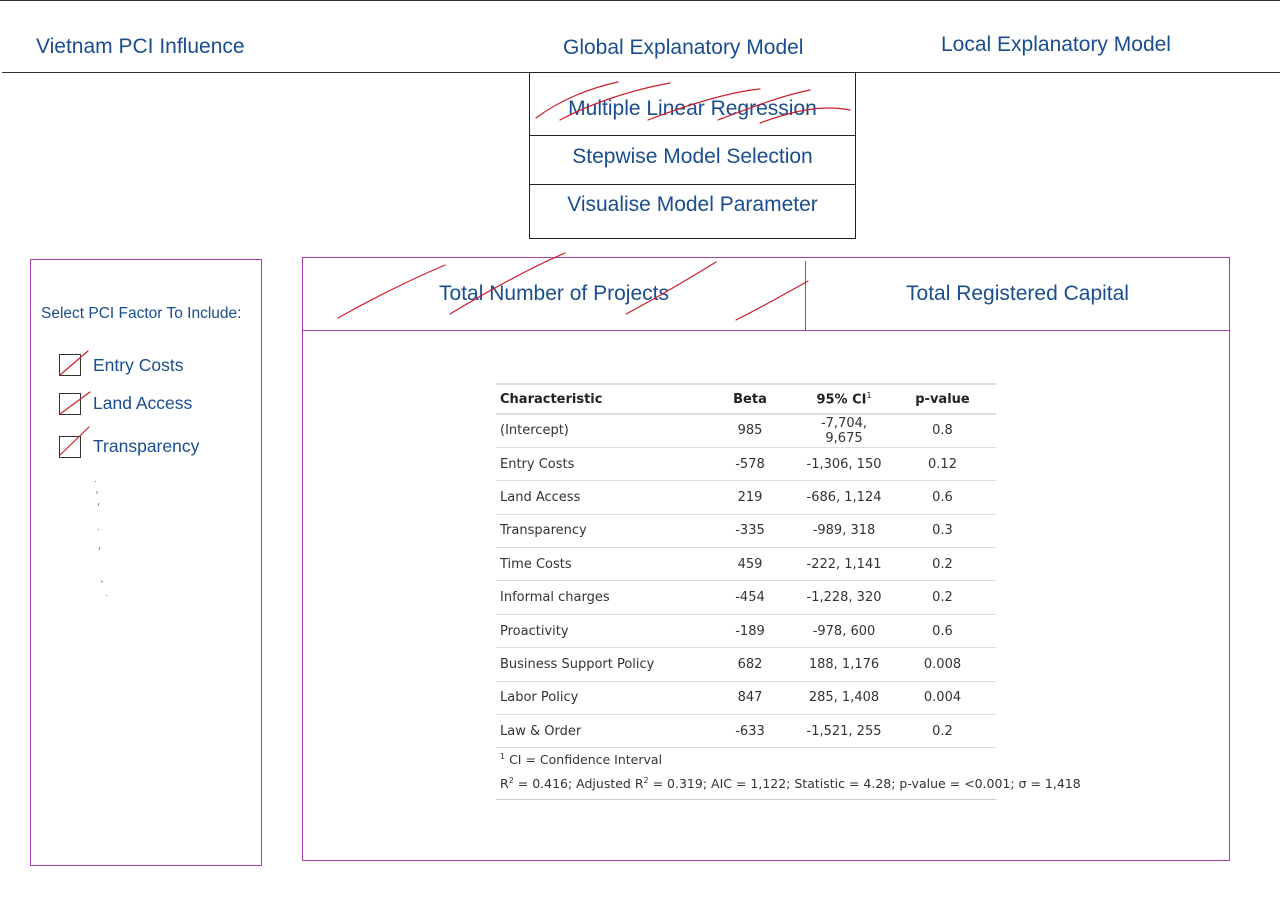 This screenshot has height=908, width=1280. What do you see at coordinates (750, 431) in the screenshot?
I see `cell-beta: 985` at bounding box center [750, 431].